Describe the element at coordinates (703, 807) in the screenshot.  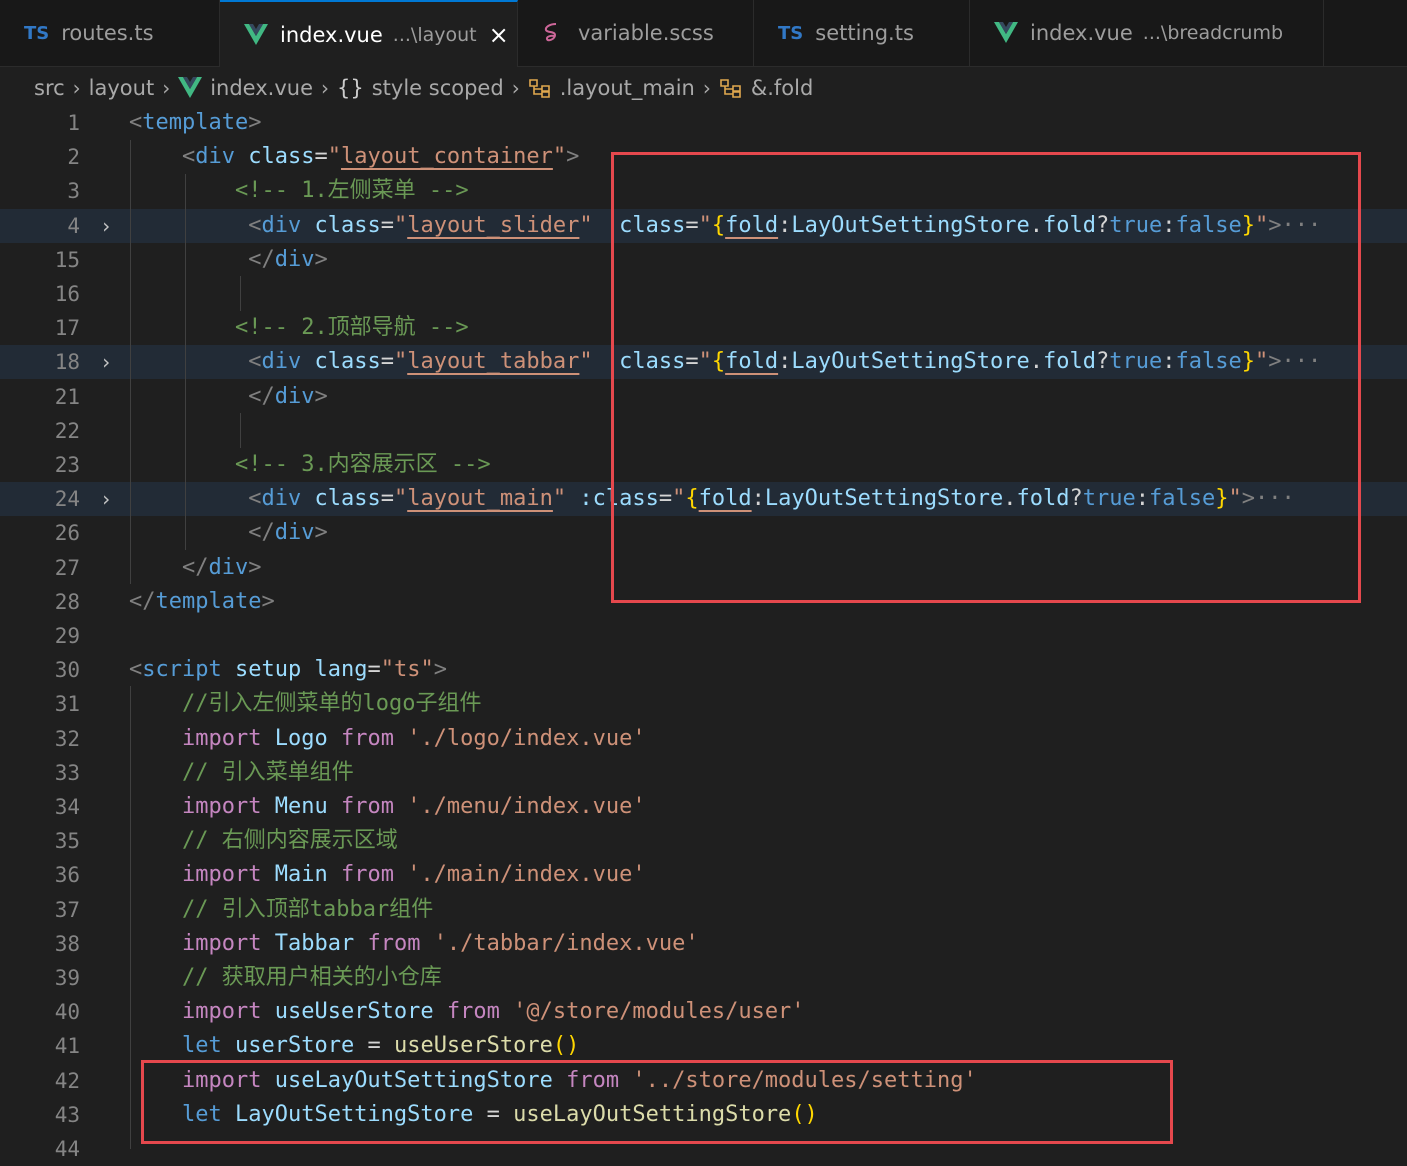
I see `code-line: 34 import Menu from './menu/index.vue'` at that location.